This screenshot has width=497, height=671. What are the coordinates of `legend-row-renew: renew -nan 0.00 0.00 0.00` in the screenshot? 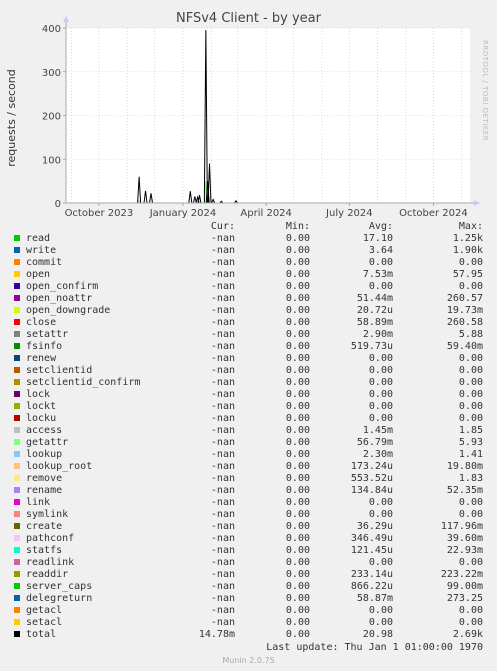 It's located at (248, 359).